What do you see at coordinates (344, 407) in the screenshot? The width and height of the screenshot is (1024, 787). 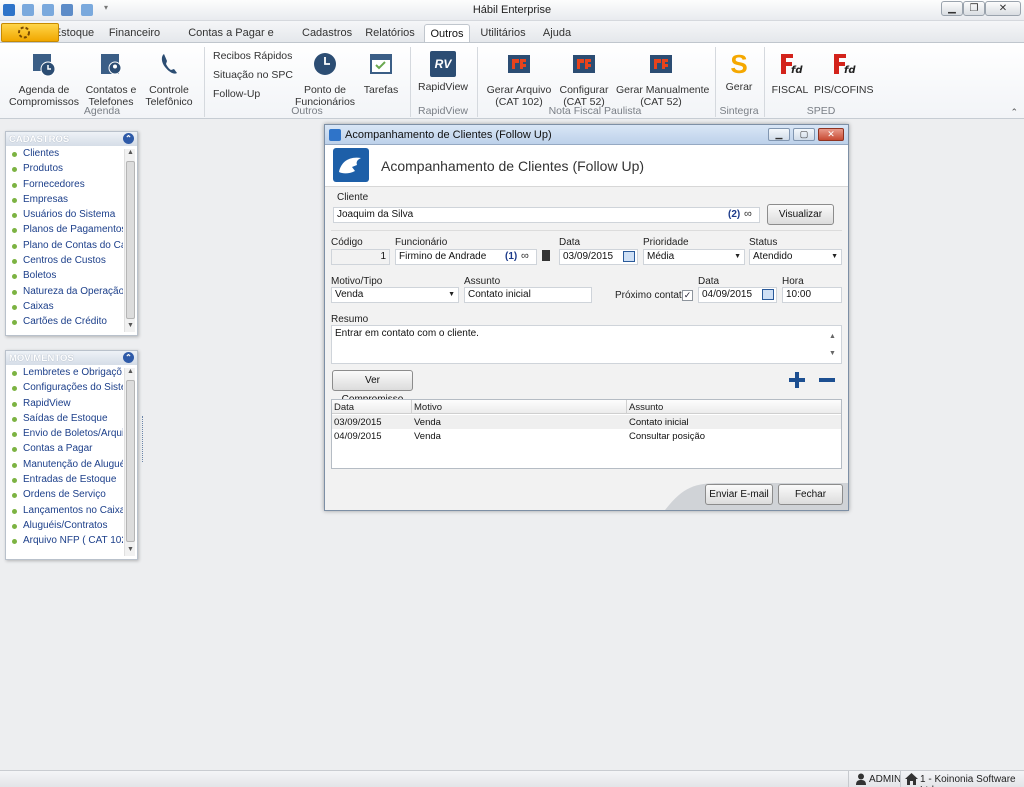 I see `grid-col-data: Data` at bounding box center [344, 407].